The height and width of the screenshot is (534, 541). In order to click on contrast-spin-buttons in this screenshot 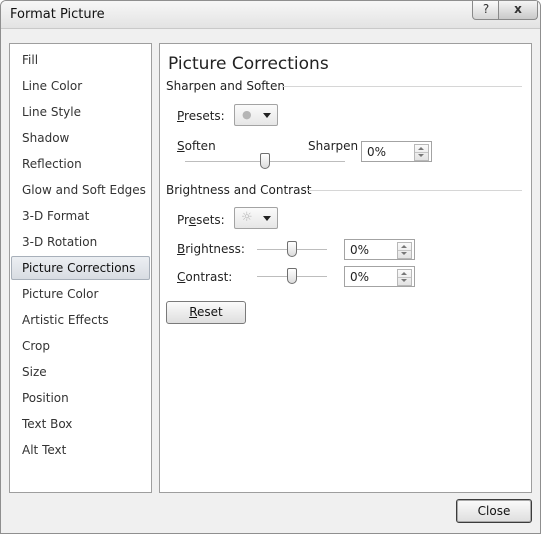, I will do `click(404, 277)`.